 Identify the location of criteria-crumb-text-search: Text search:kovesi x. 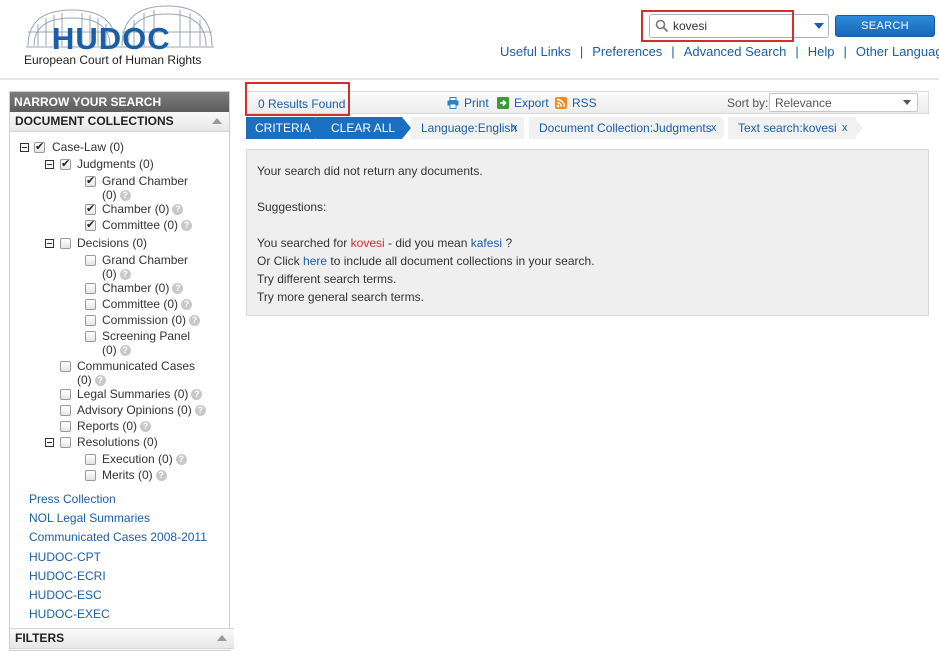
(792, 128).